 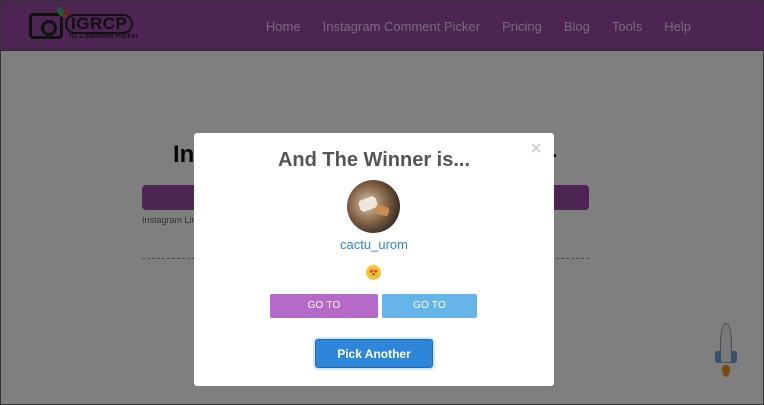 What do you see at coordinates (374, 244) in the screenshot?
I see `winner-username: cactu_urom` at bounding box center [374, 244].